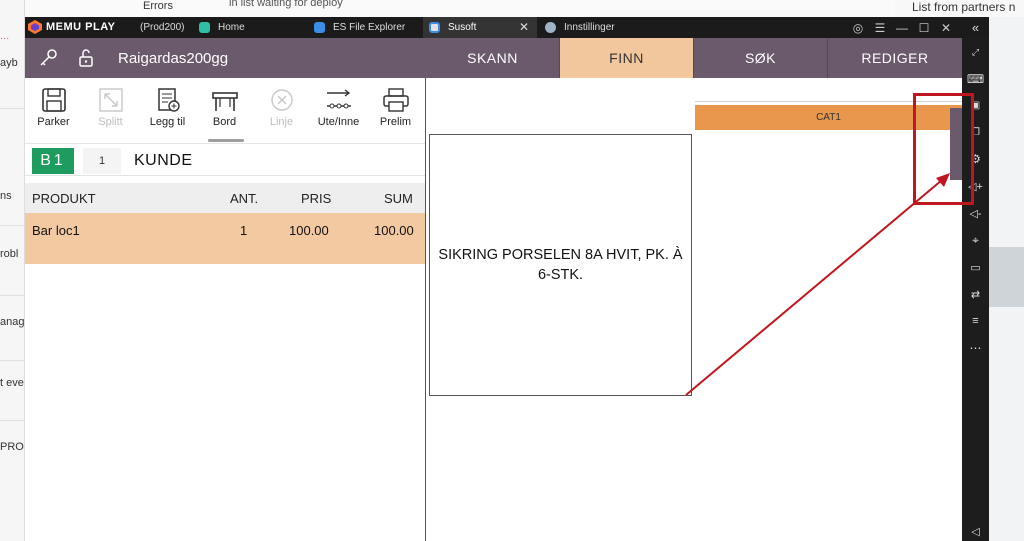 The width and height of the screenshot is (1024, 541). I want to click on tab-sok: SØK, so click(761, 58).